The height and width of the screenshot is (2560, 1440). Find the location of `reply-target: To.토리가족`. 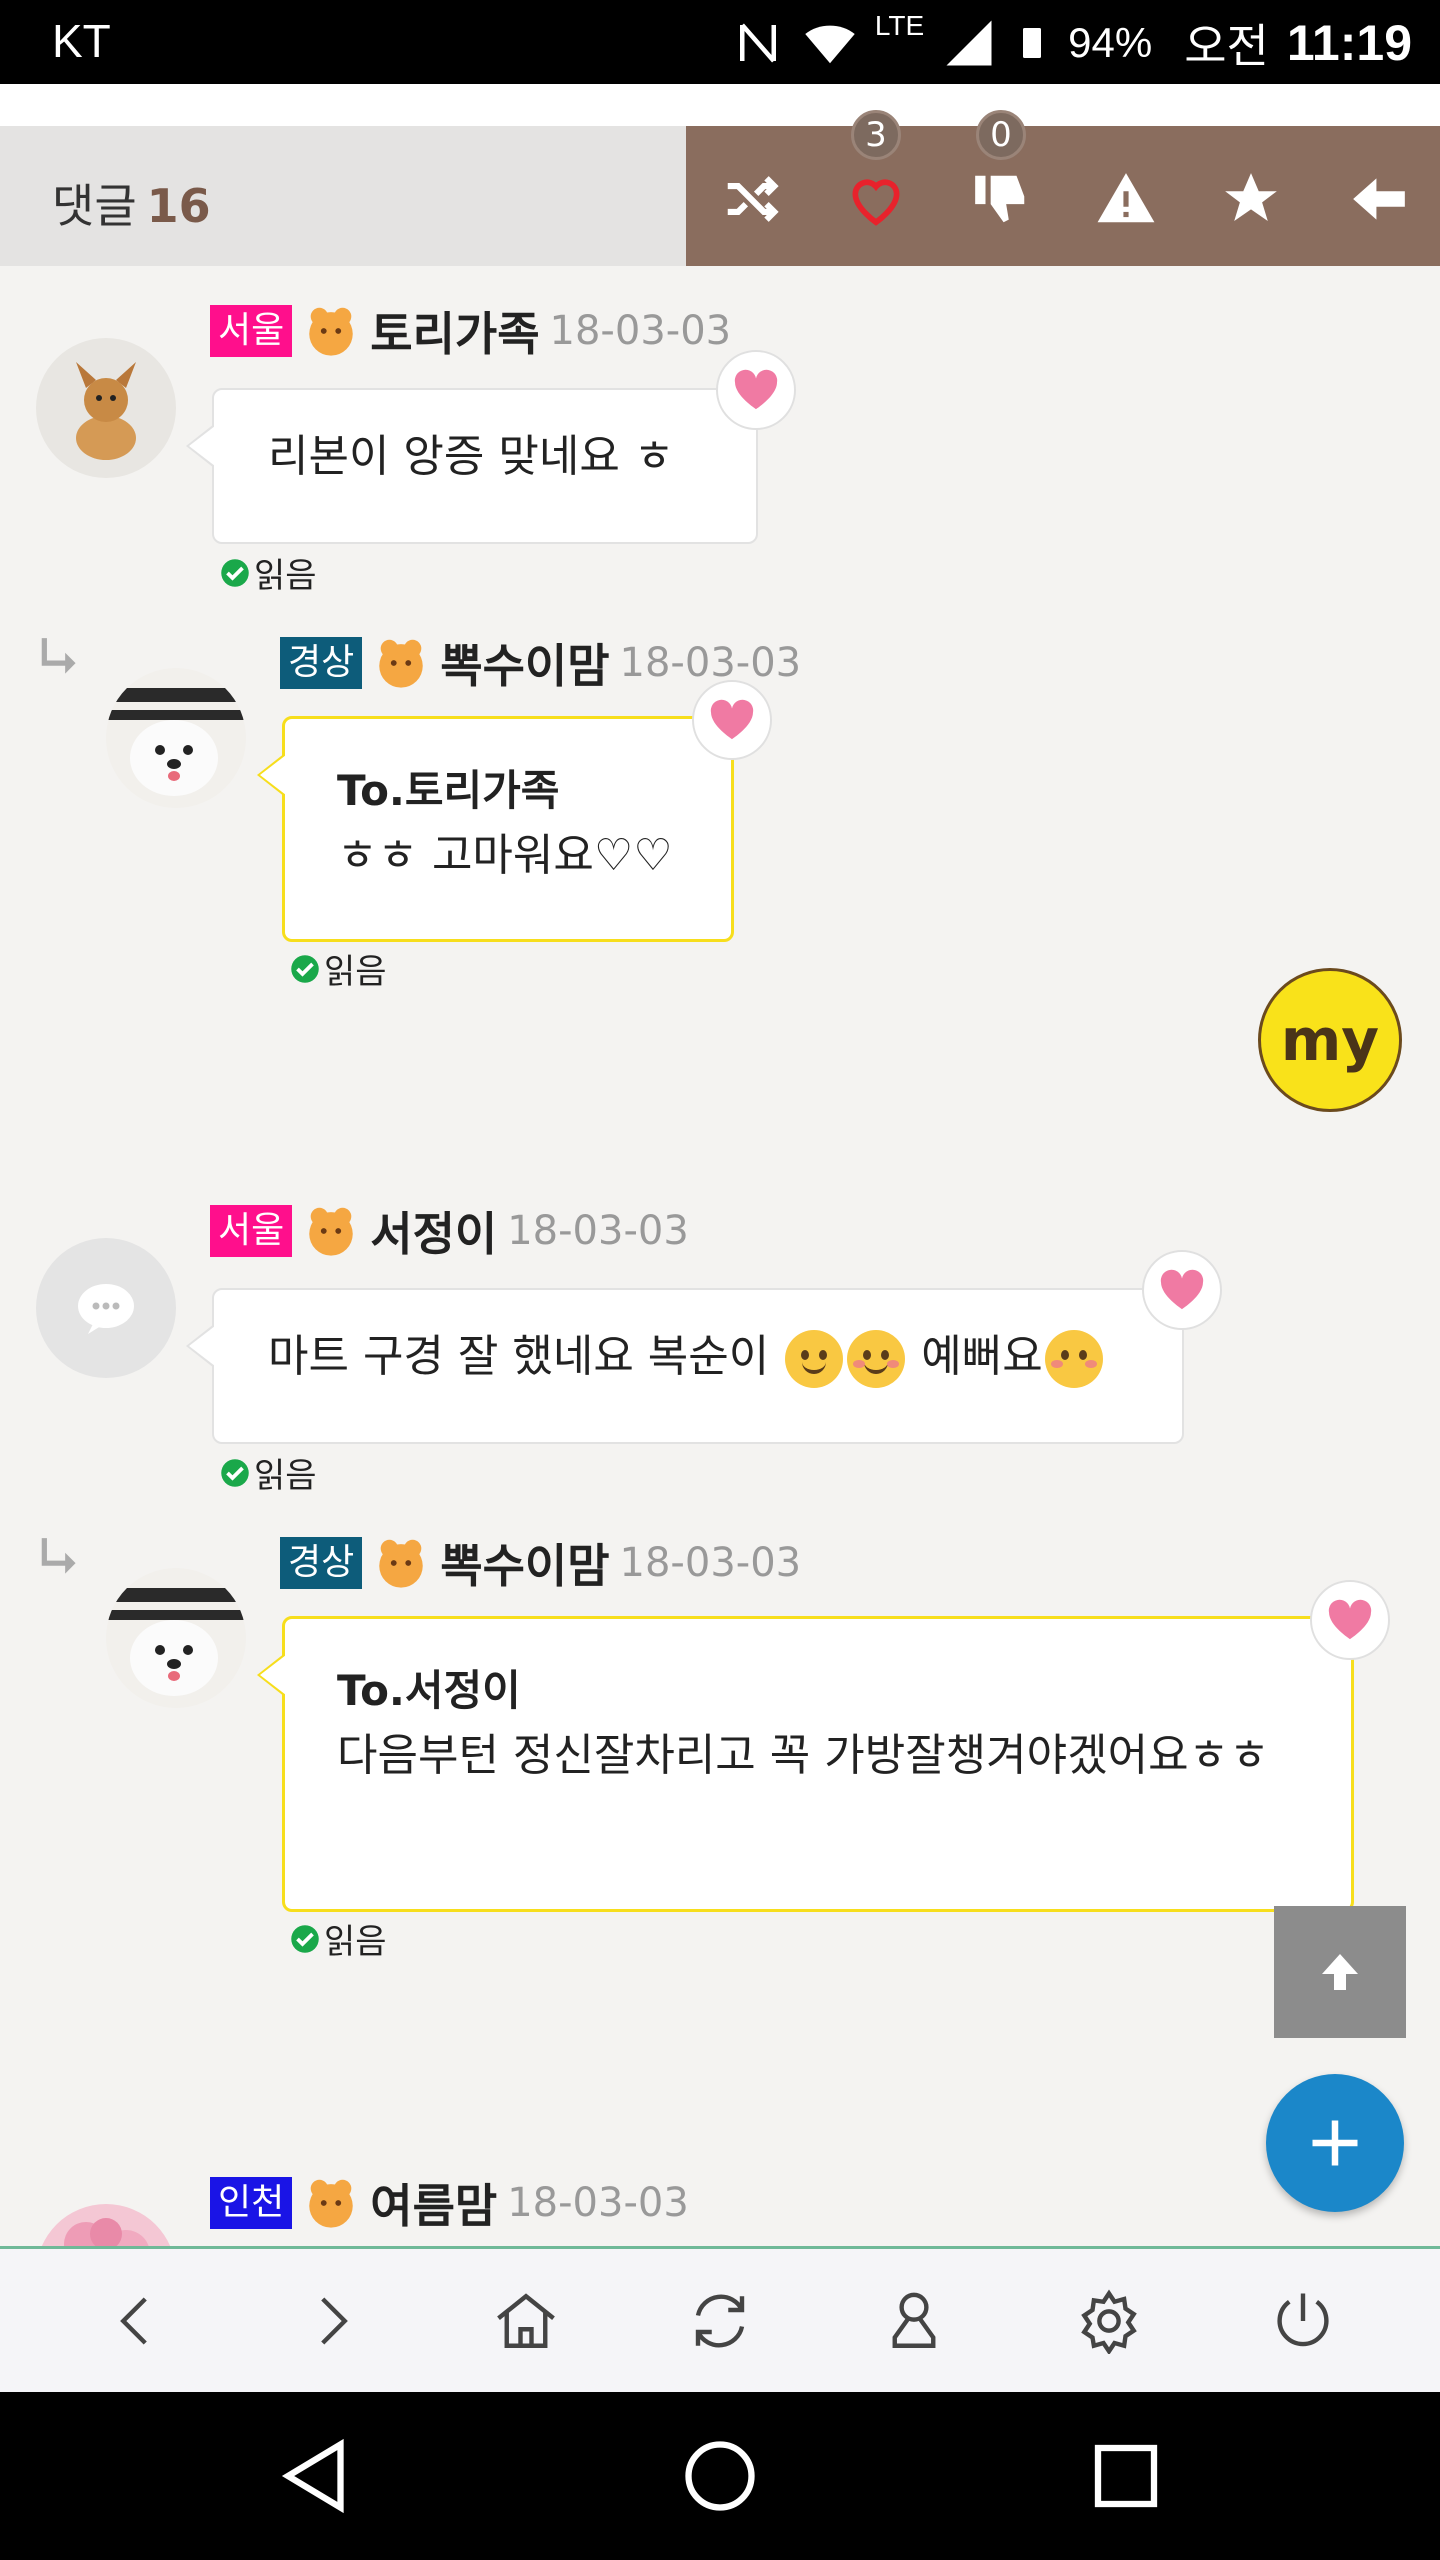

reply-target: To.토리가족 is located at coordinates (508, 791).